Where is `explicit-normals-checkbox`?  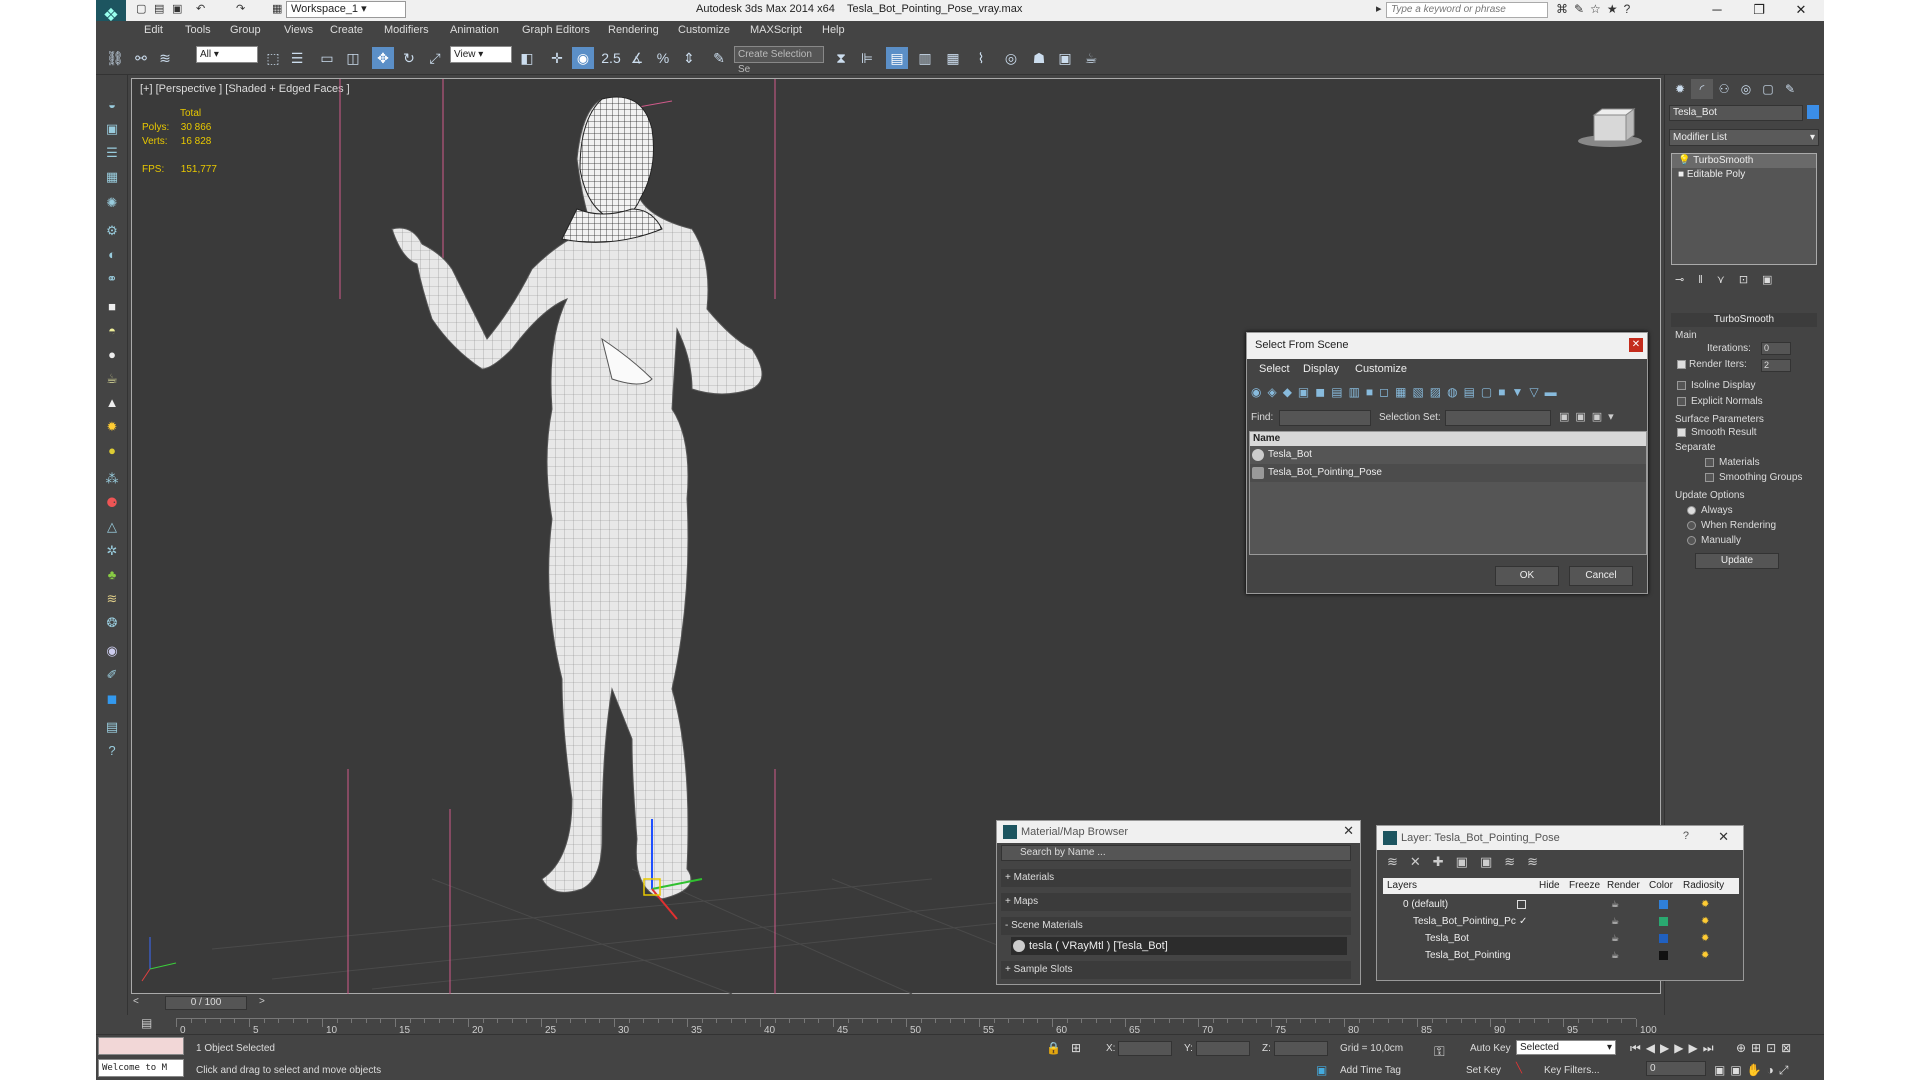 explicit-normals-checkbox is located at coordinates (1681, 401).